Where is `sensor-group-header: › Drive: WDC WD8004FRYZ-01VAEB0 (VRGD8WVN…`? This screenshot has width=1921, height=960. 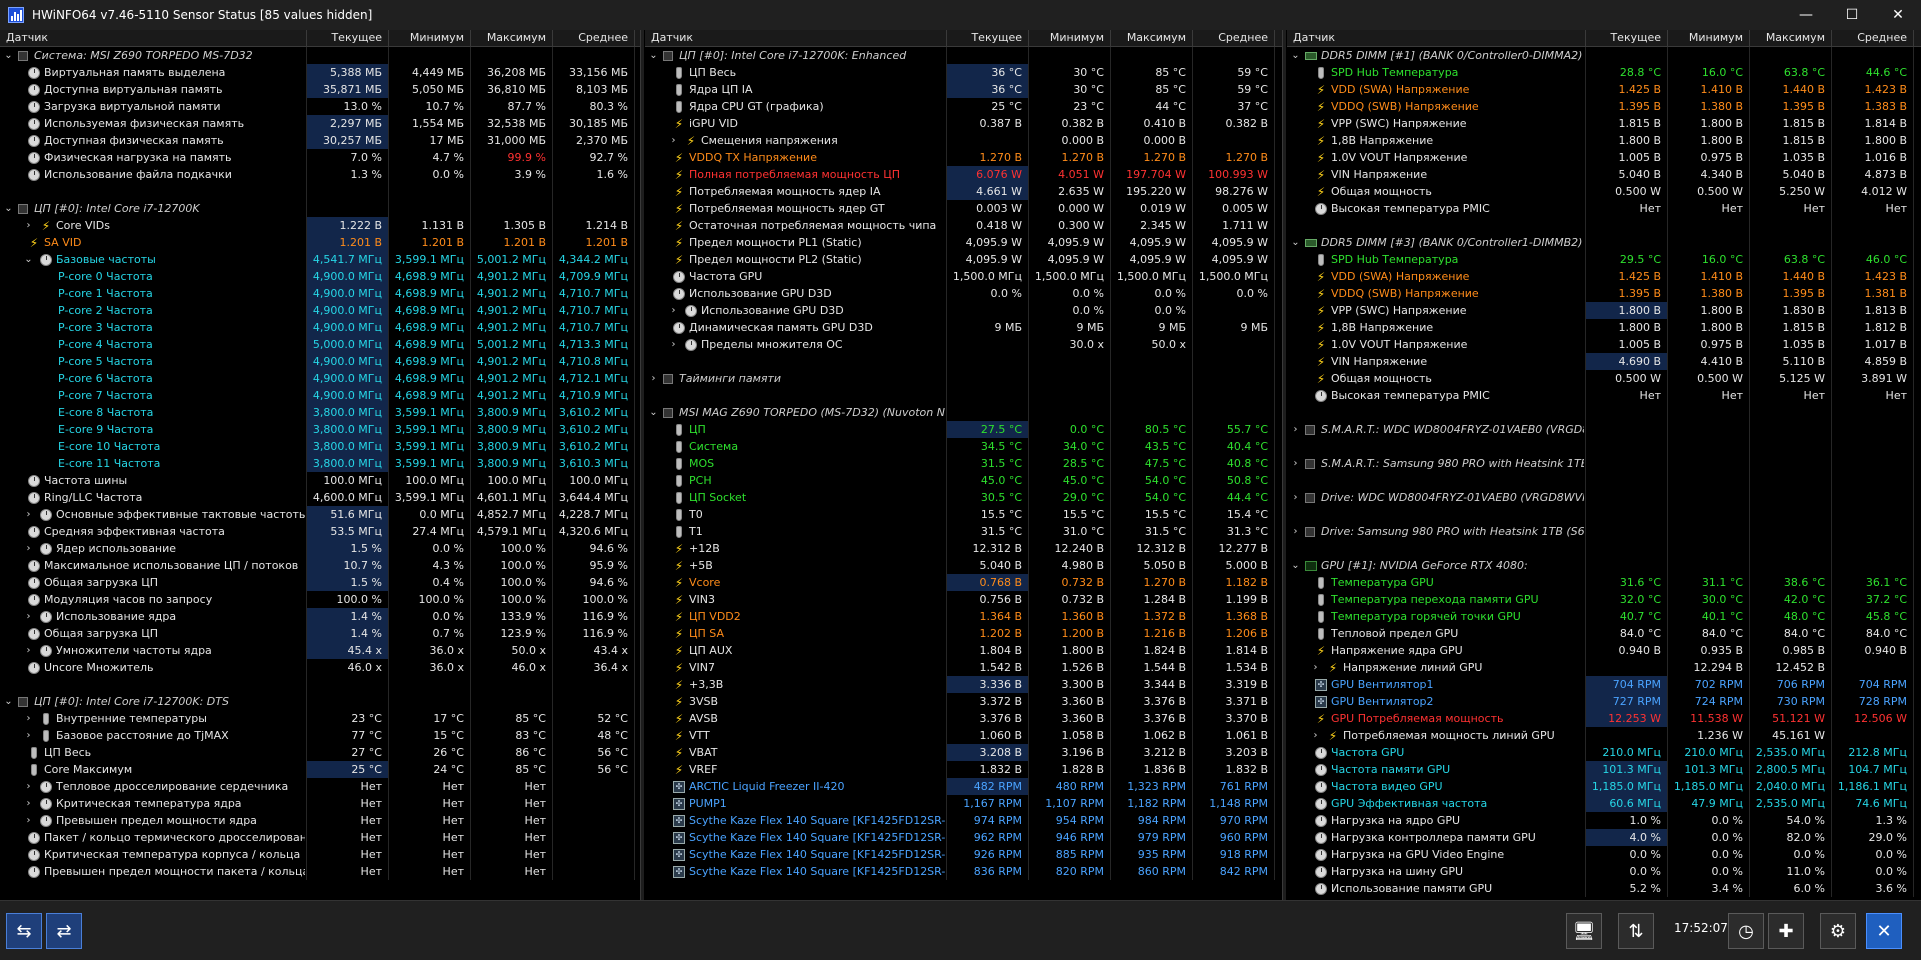
sensor-group-header: › Drive: WDC WD8004FRYZ-01VAEB0 (VRGD8WVN… is located at coordinates (1604, 497).